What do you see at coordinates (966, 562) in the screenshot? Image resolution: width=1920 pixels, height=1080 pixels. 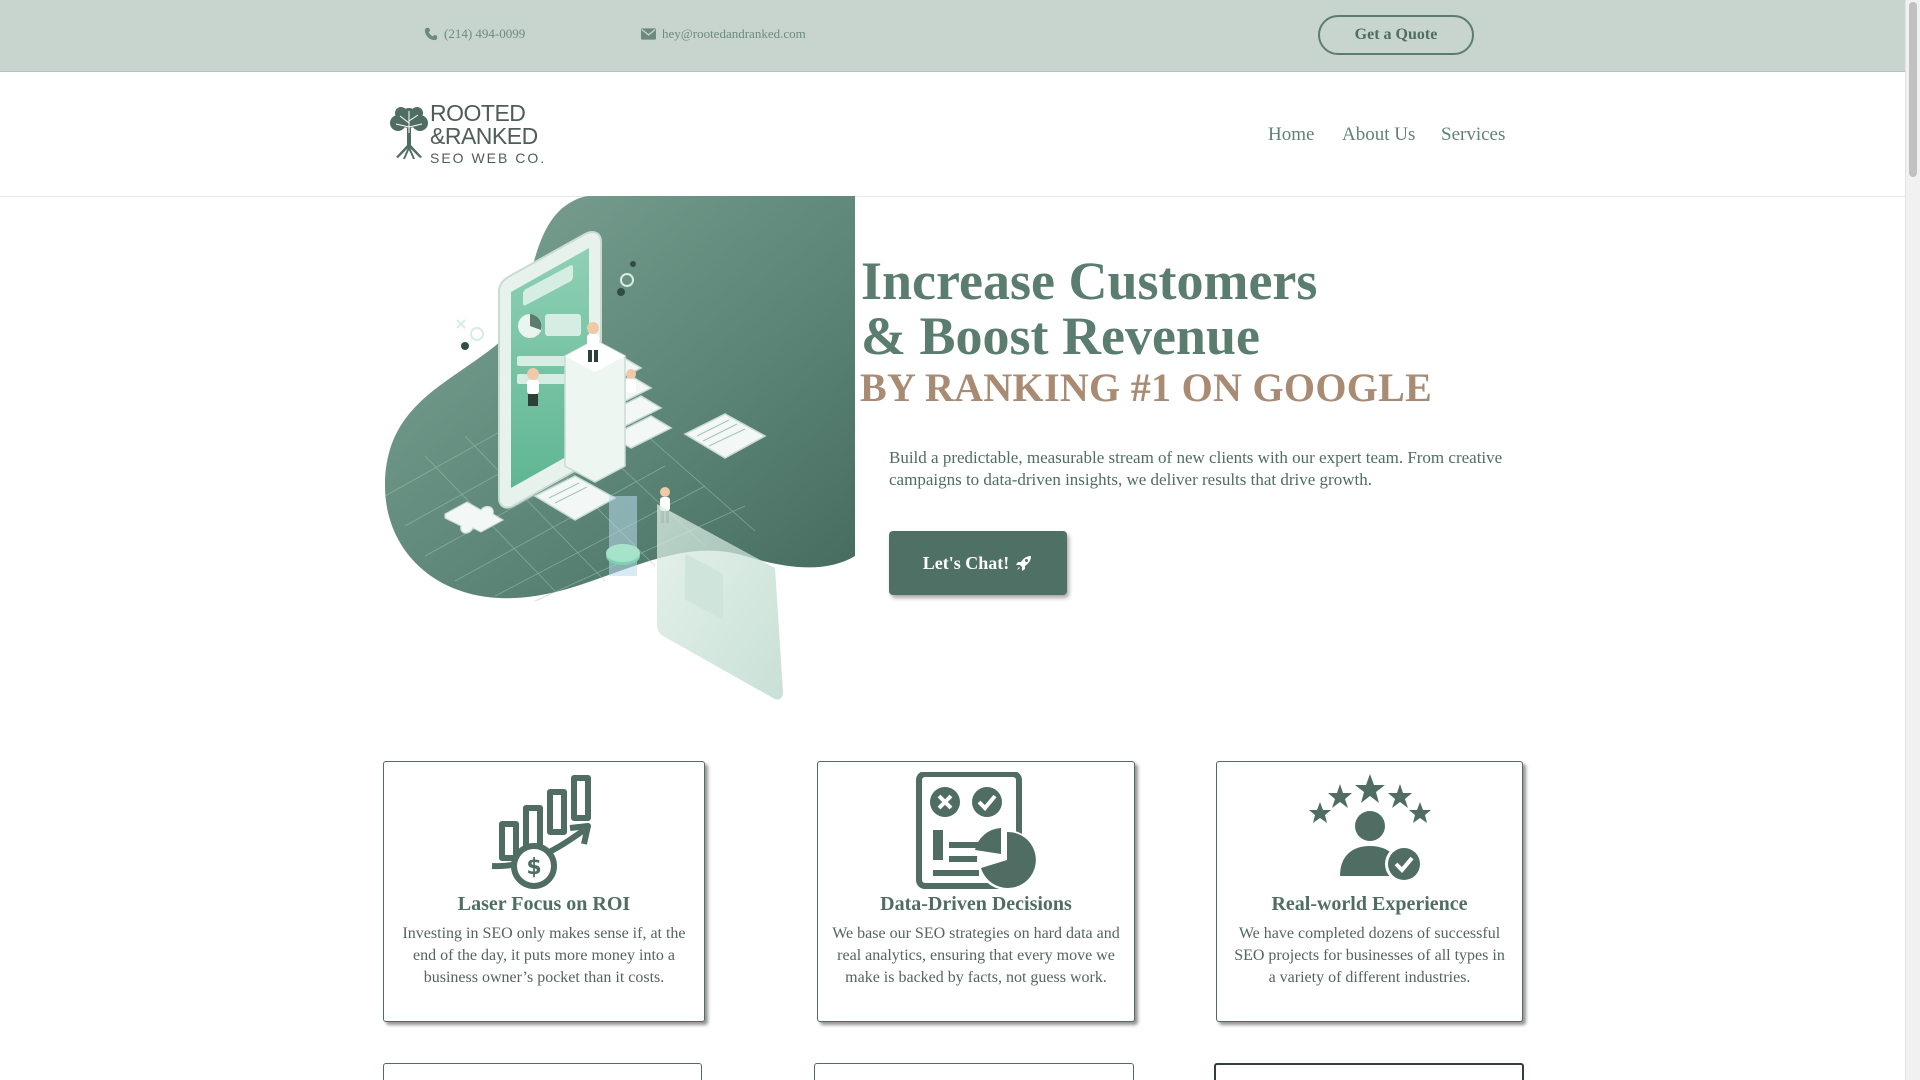 I see `lets-chat-label: Let's Chat!` at bounding box center [966, 562].